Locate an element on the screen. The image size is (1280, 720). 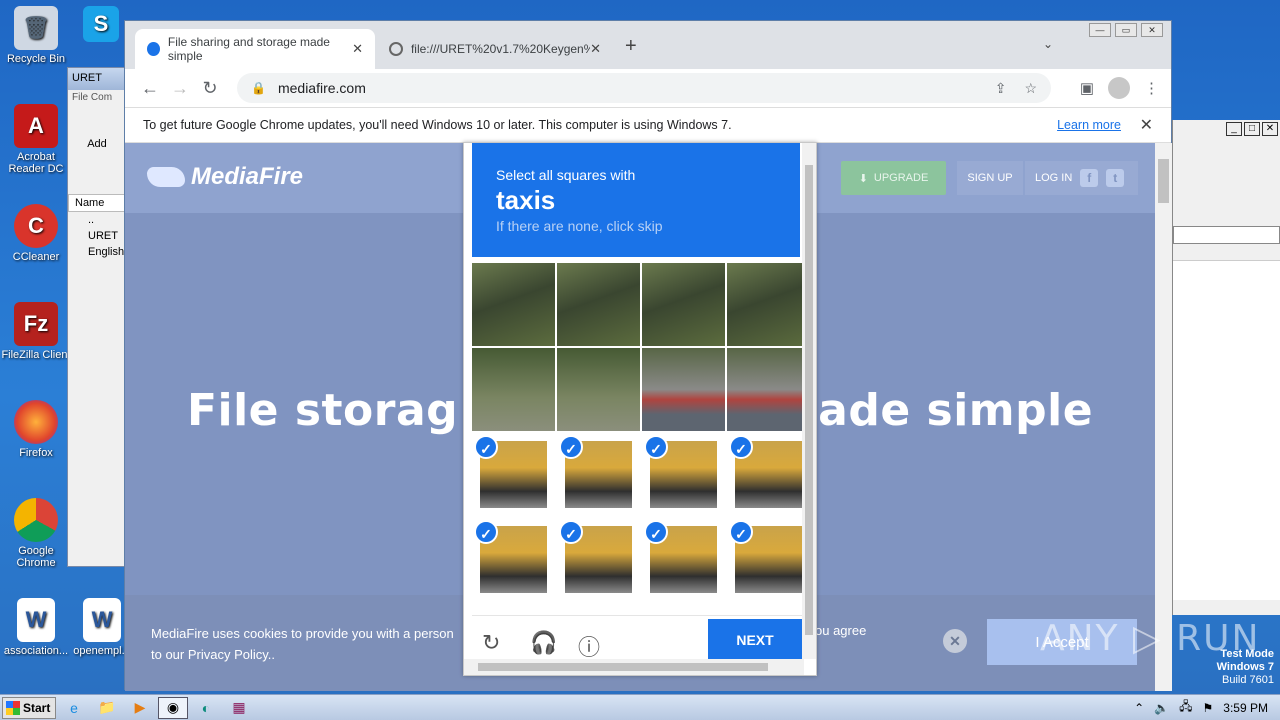
forward-arrow-icon: → is located at coordinates (180, 88).